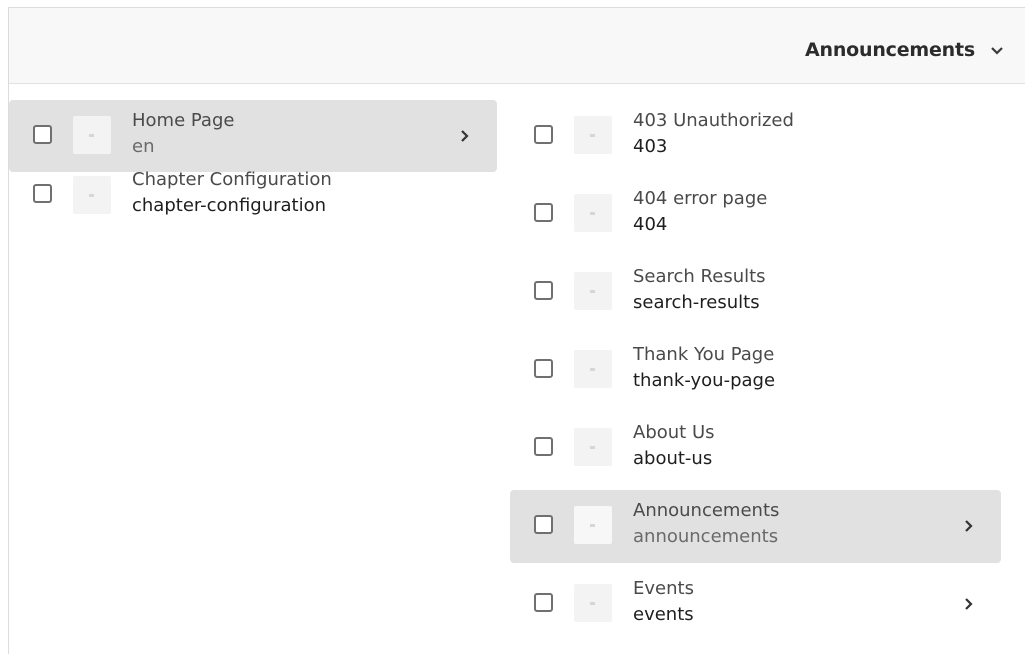 The image size is (1025, 654). I want to click on item-title: Chapter Configuration, so click(232, 179).